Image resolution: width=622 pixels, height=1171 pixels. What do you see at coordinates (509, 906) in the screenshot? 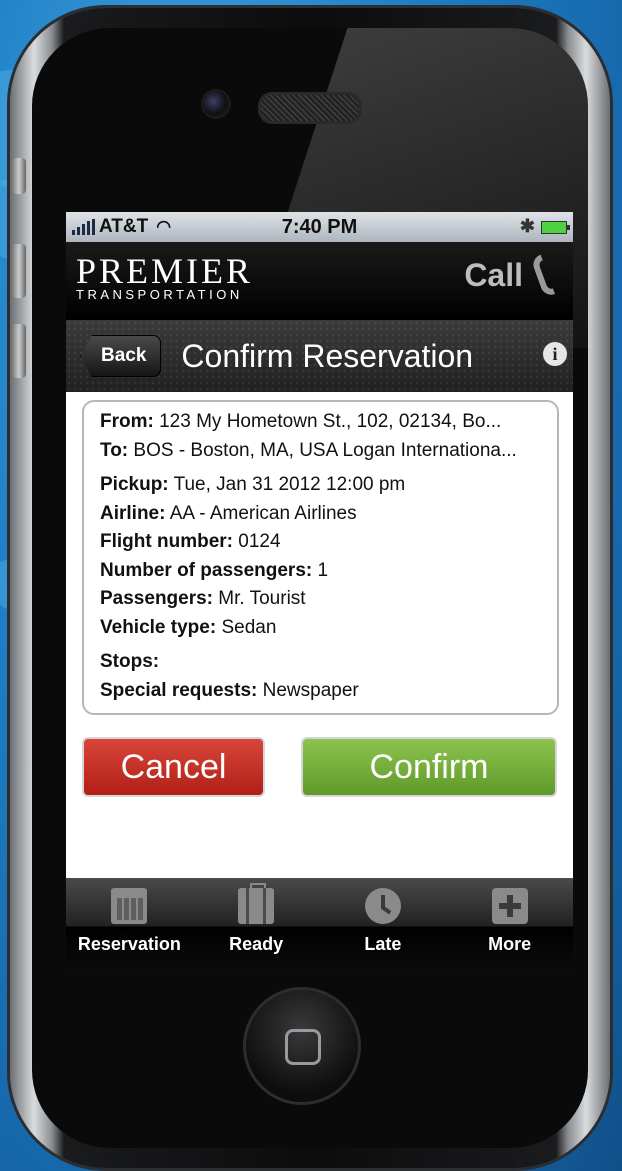
I see `plus-icon` at bounding box center [509, 906].